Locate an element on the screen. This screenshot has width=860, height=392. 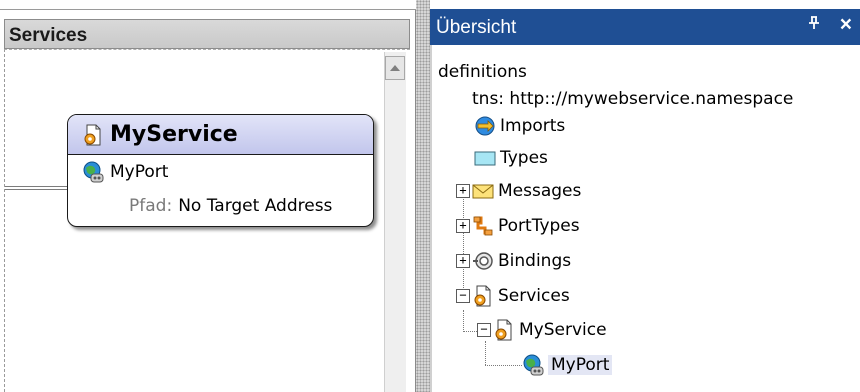
tree-item-label: Types is located at coordinates (524, 158).